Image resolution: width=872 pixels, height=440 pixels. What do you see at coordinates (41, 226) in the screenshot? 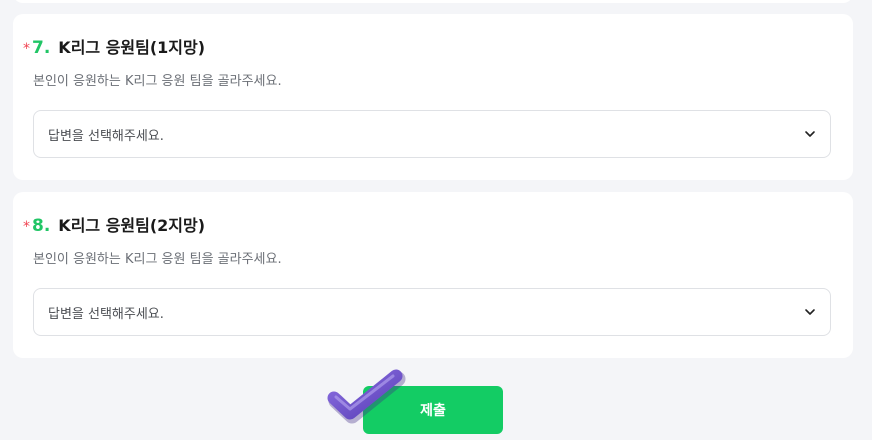
I see `question-number: 8.` at bounding box center [41, 226].